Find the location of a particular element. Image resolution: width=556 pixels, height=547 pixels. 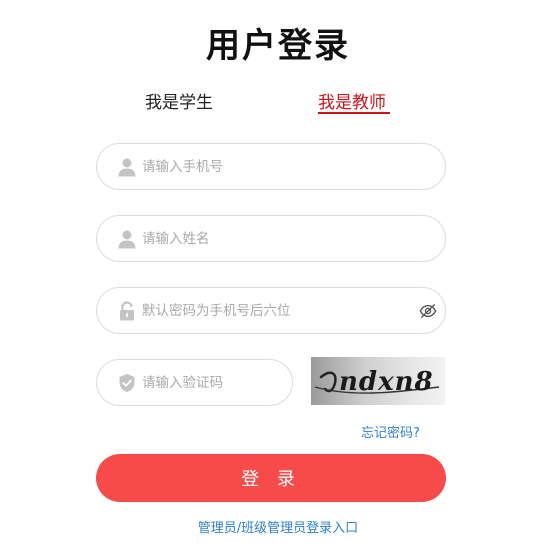

captcha-graphic: ndxn8 is located at coordinates (377, 382).